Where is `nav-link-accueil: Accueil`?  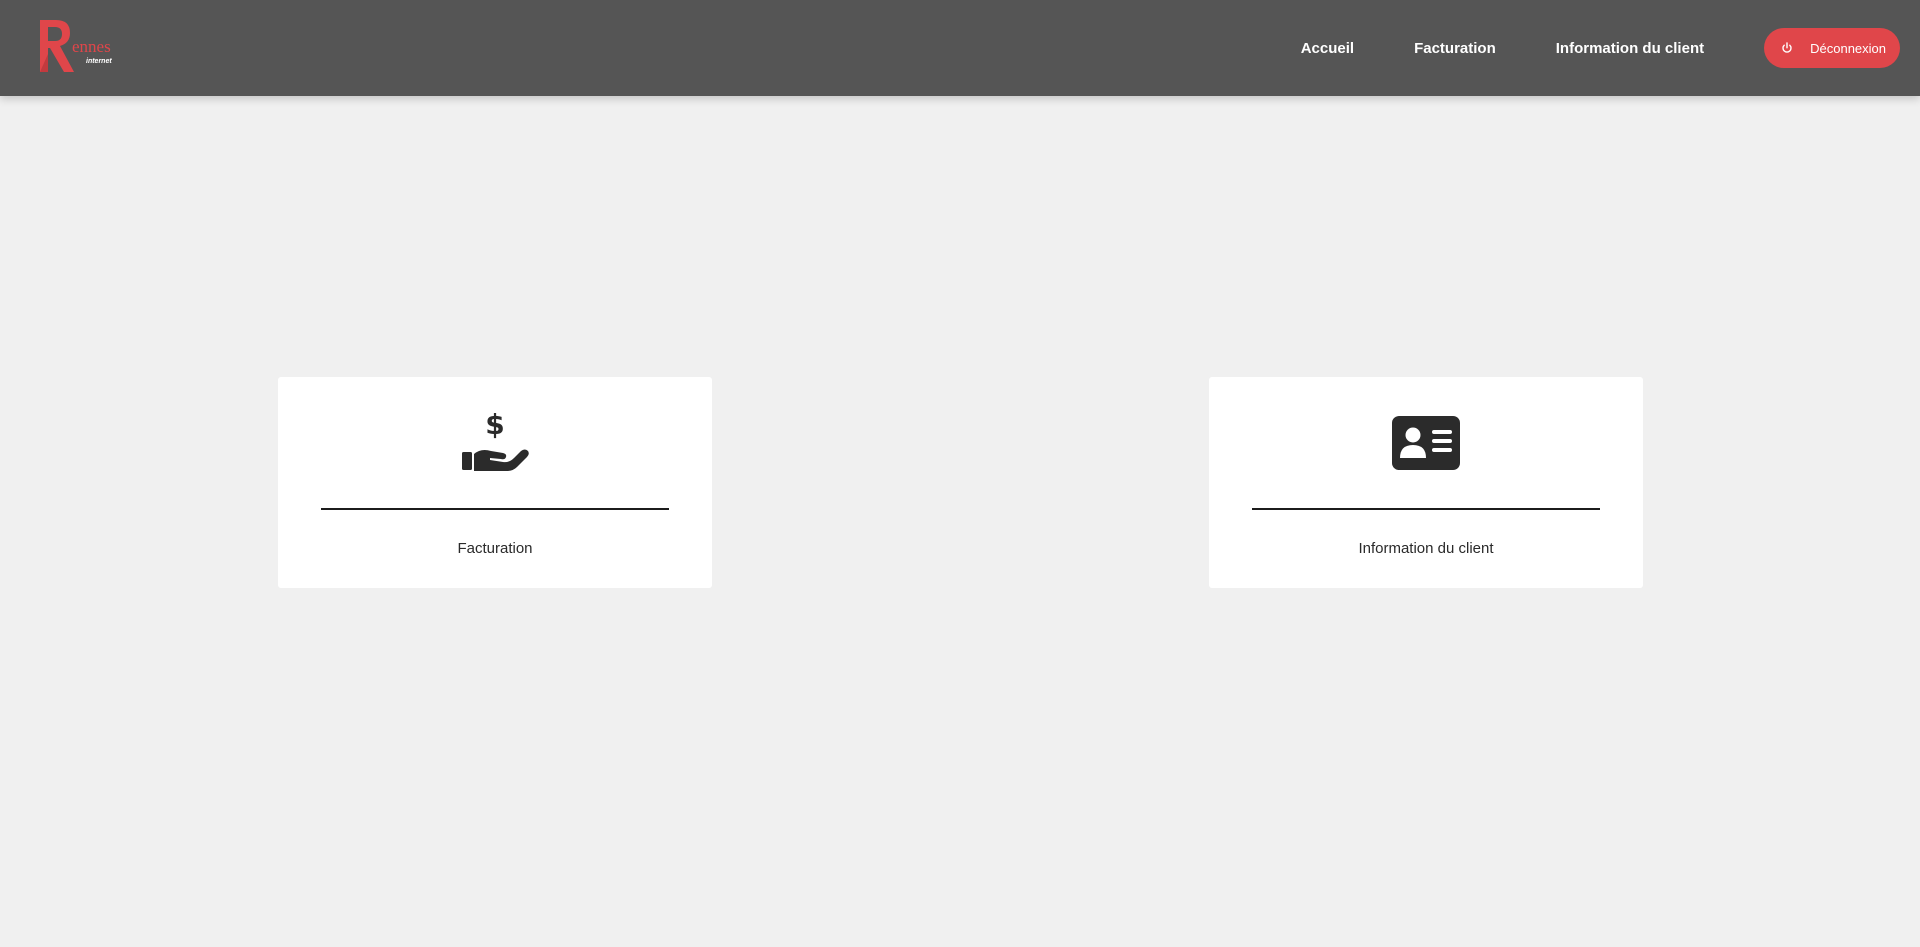
nav-link-accueil: Accueil is located at coordinates (1327, 48).